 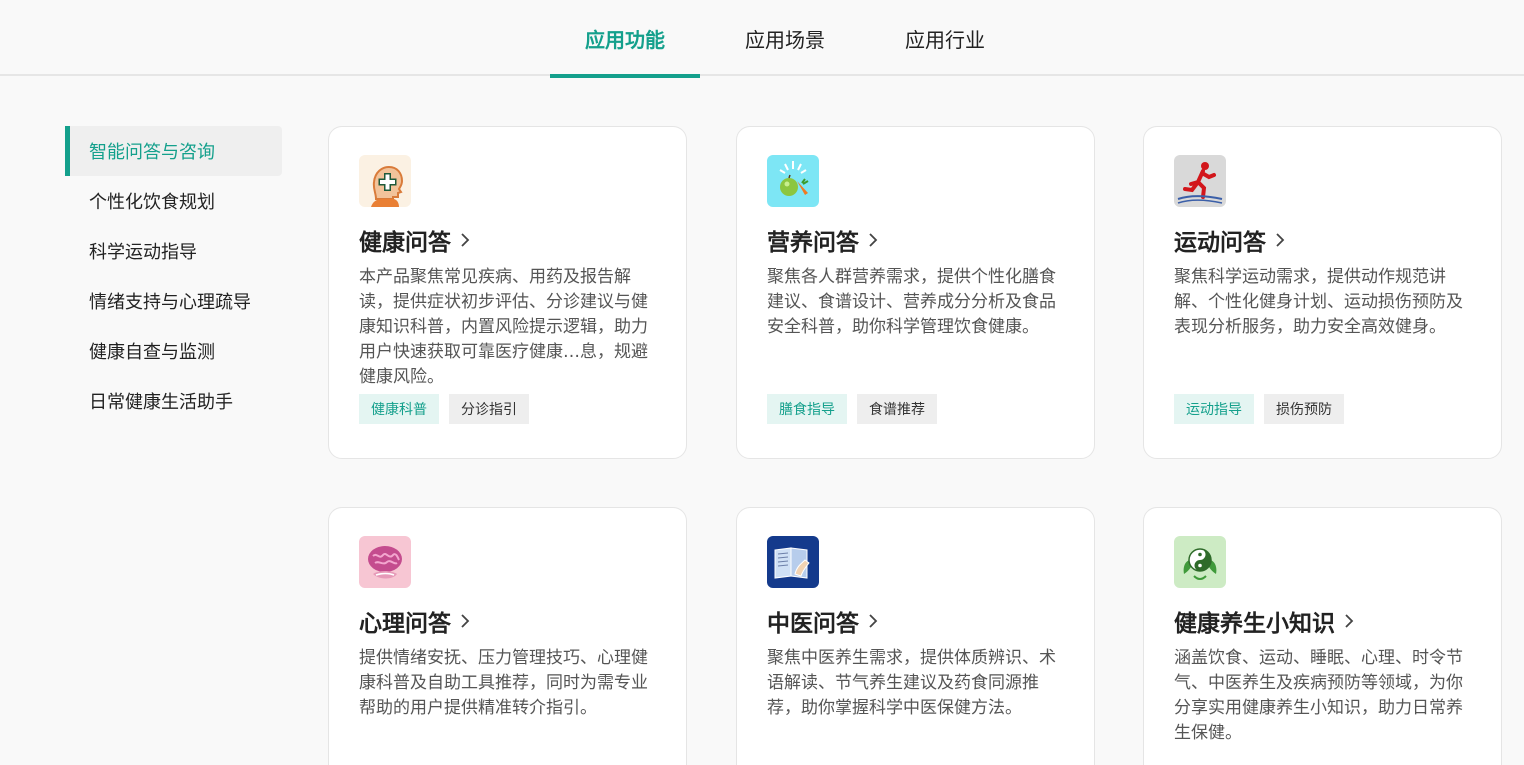 What do you see at coordinates (173, 151) in the screenshot?
I see `sidebar-item-smart-qa: 智能问答与咨询` at bounding box center [173, 151].